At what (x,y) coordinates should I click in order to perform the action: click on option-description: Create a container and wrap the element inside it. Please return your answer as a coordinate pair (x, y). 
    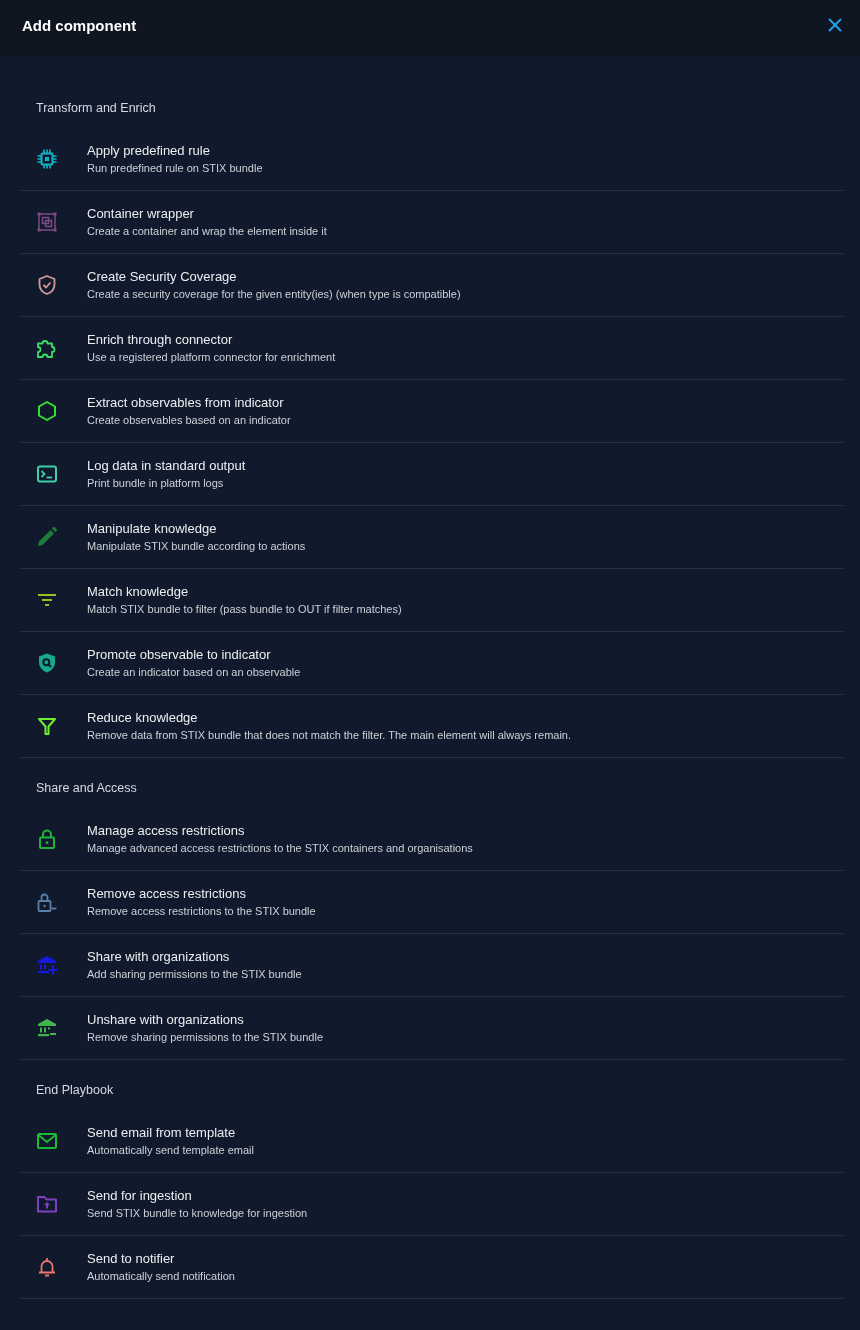
    Looking at the image, I should click on (207, 231).